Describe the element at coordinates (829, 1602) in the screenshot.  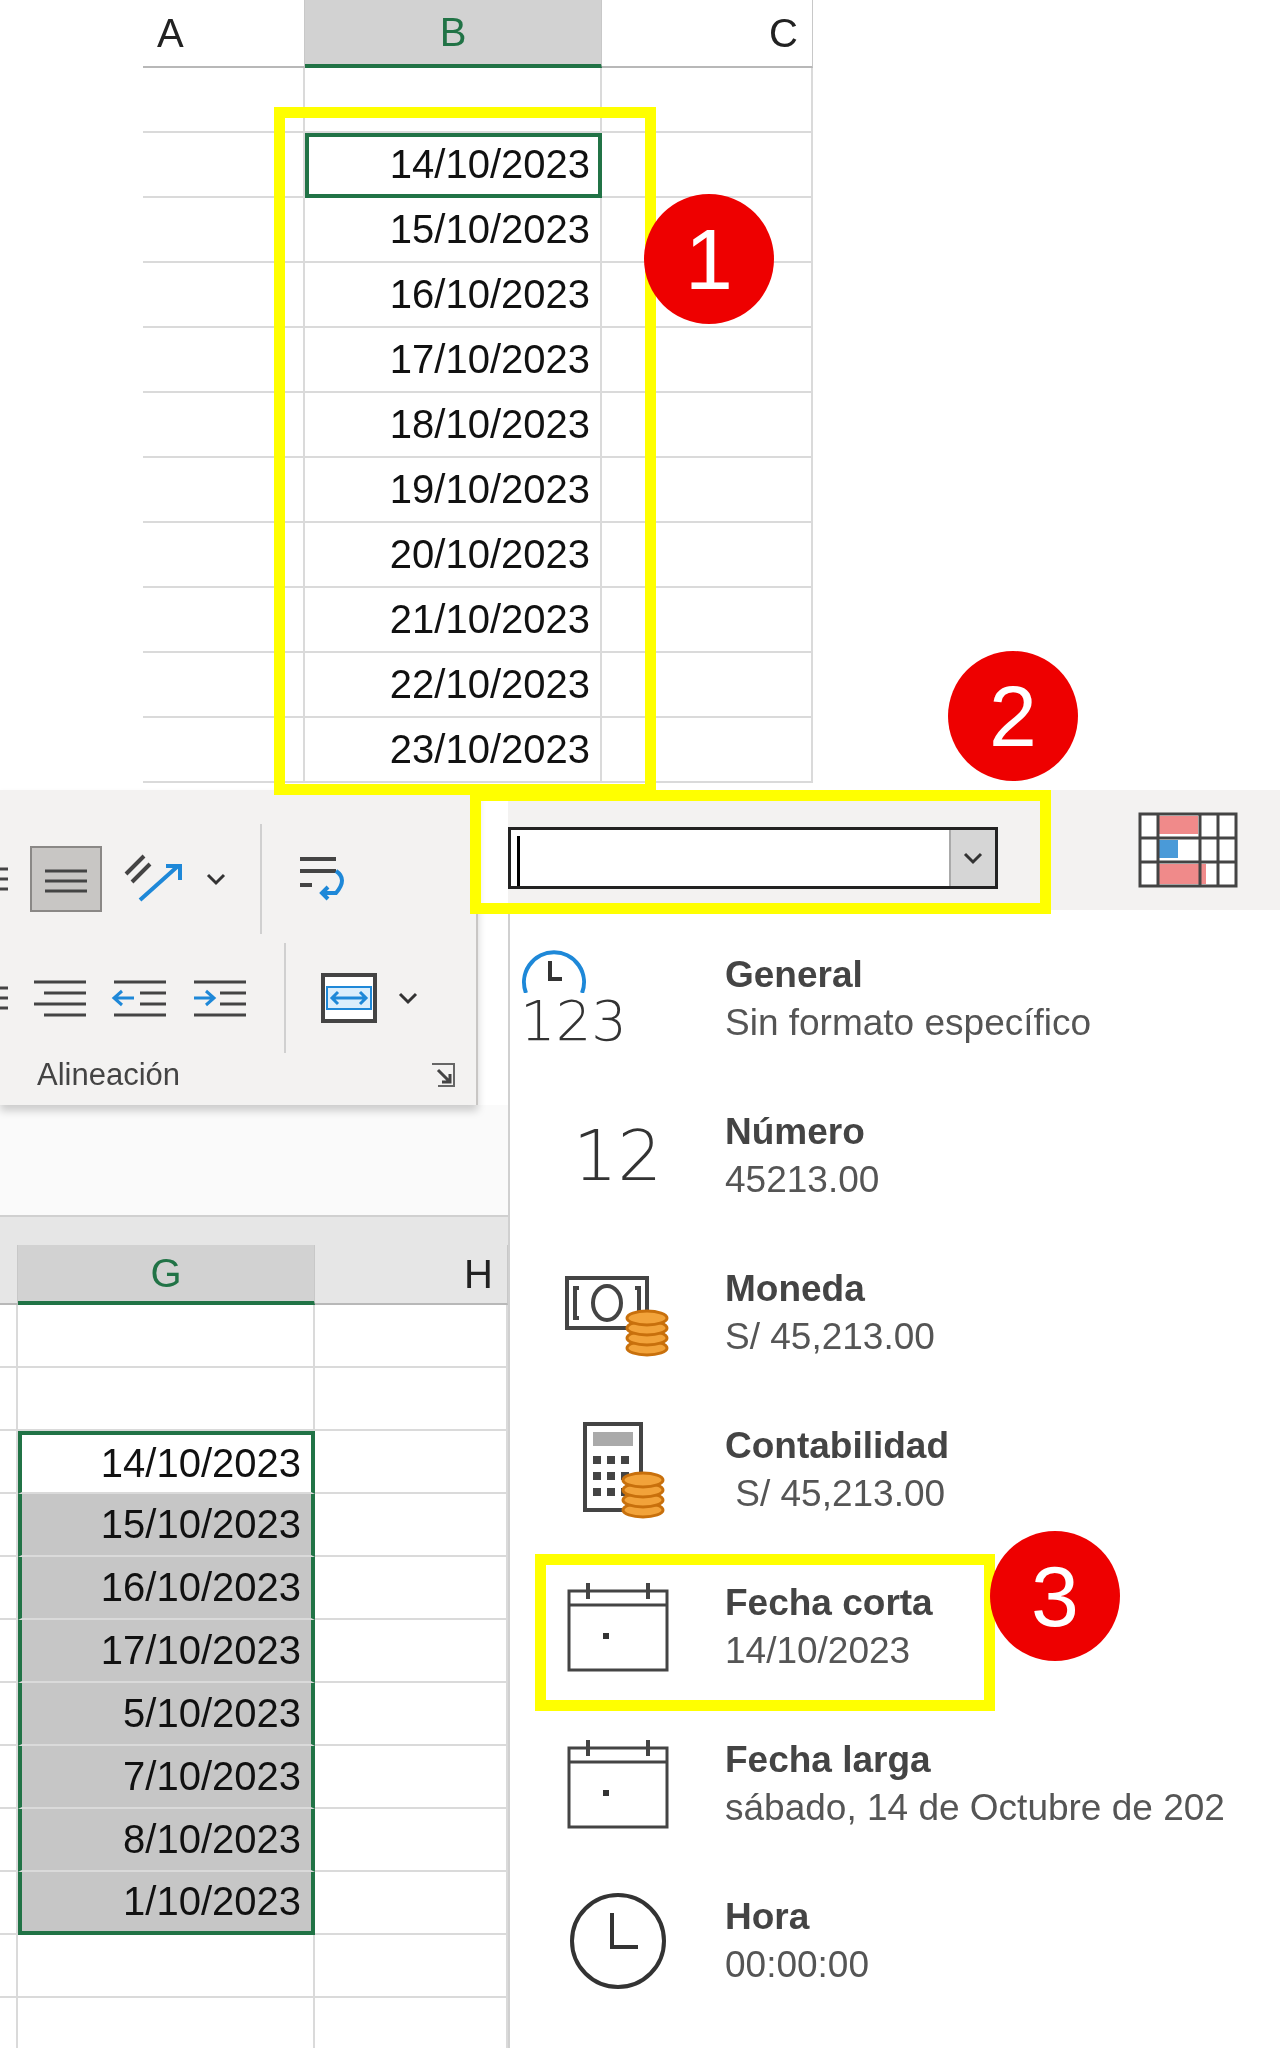
I see `format-title: Fecha corta` at that location.